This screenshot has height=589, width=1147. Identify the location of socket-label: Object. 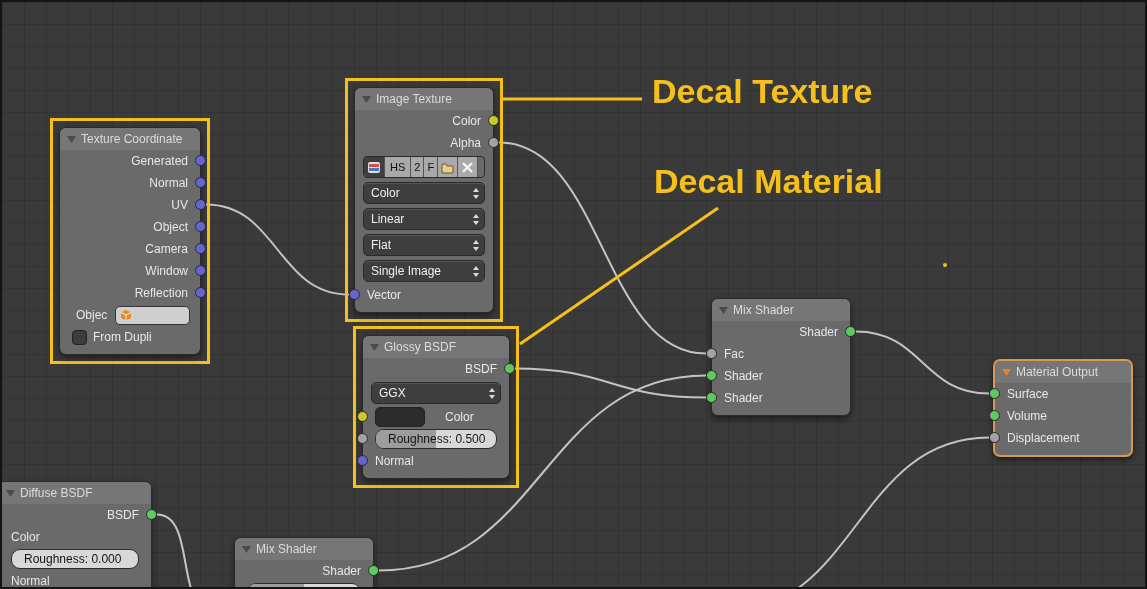
(170, 227).